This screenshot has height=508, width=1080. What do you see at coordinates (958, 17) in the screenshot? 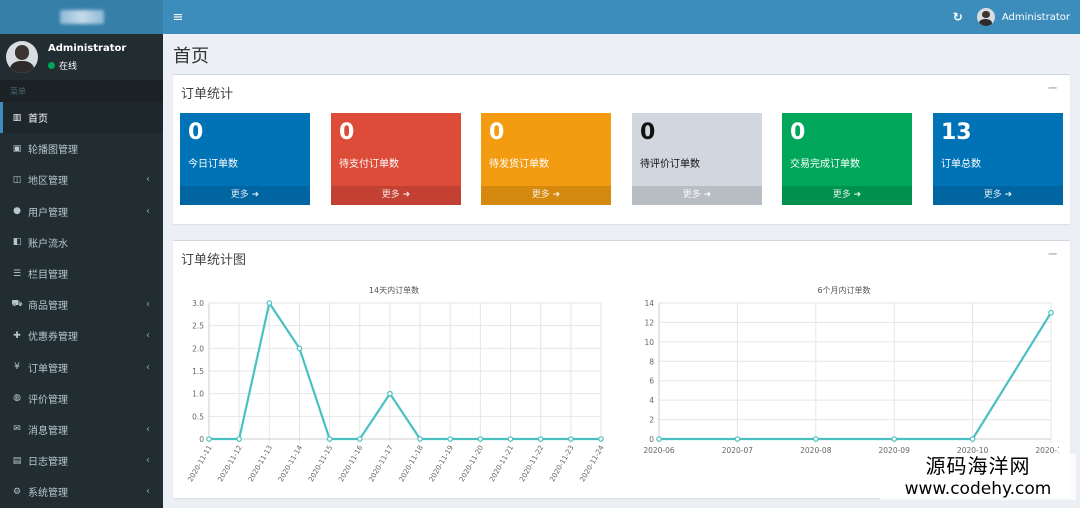
I see `refresh-icon: ↻` at bounding box center [958, 17].